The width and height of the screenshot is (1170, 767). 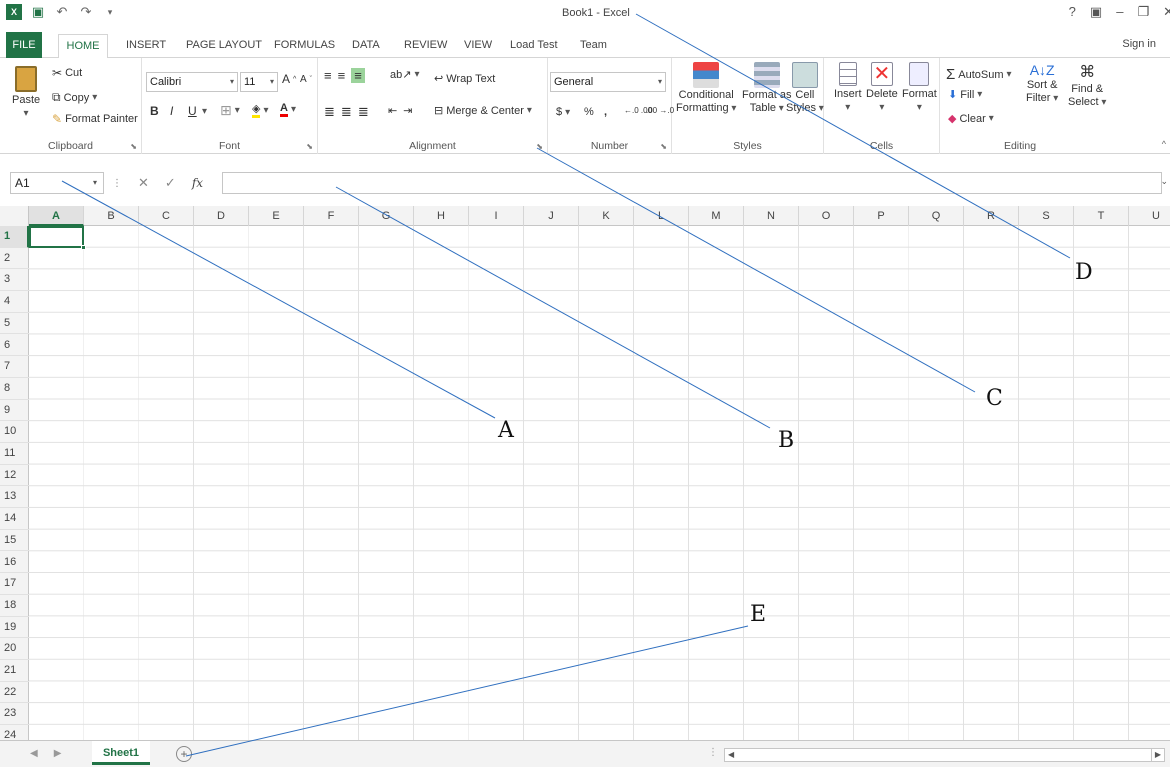 What do you see at coordinates (146, 46) in the screenshot?
I see `tab-insert: INSERT` at bounding box center [146, 46].